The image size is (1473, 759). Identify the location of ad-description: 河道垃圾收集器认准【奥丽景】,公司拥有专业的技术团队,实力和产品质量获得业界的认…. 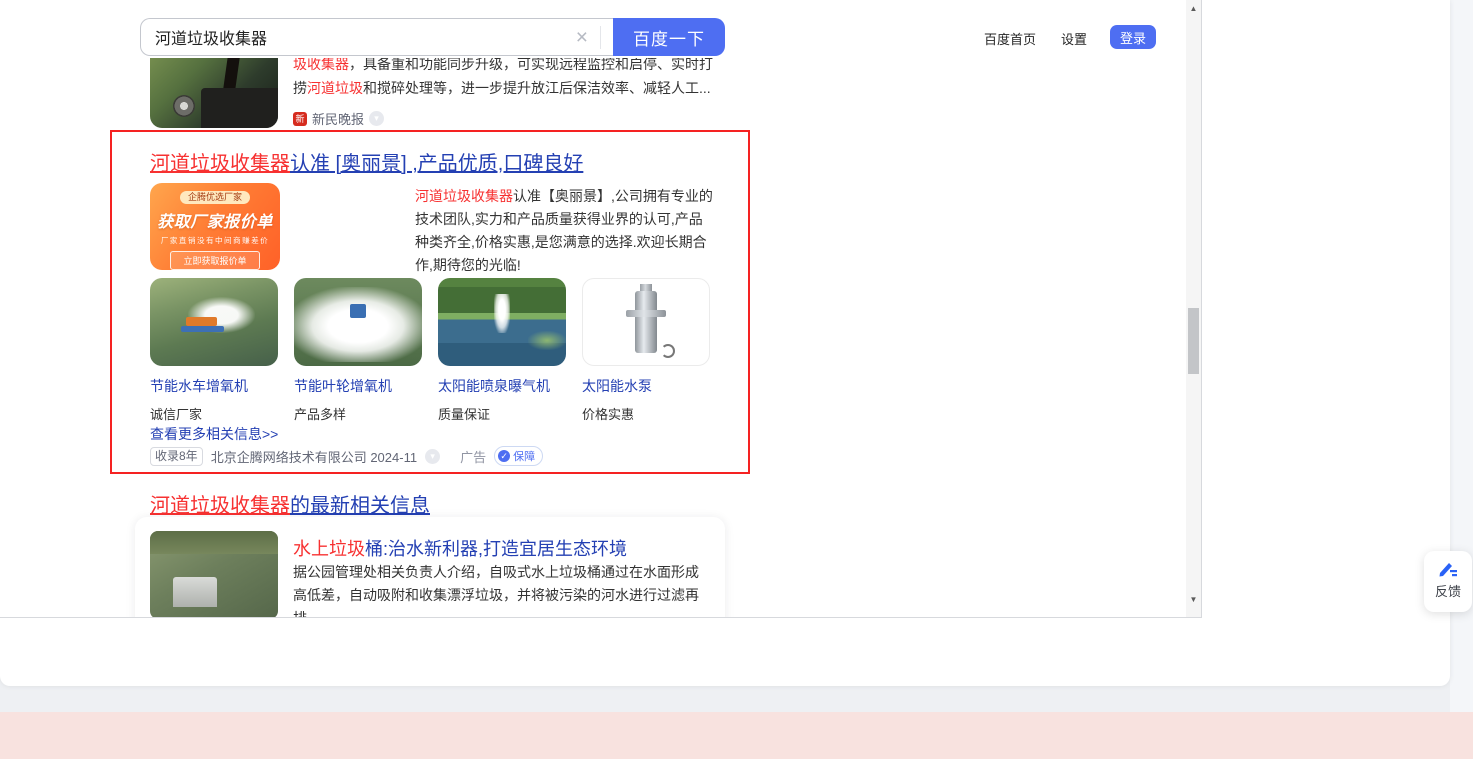
(564, 230).